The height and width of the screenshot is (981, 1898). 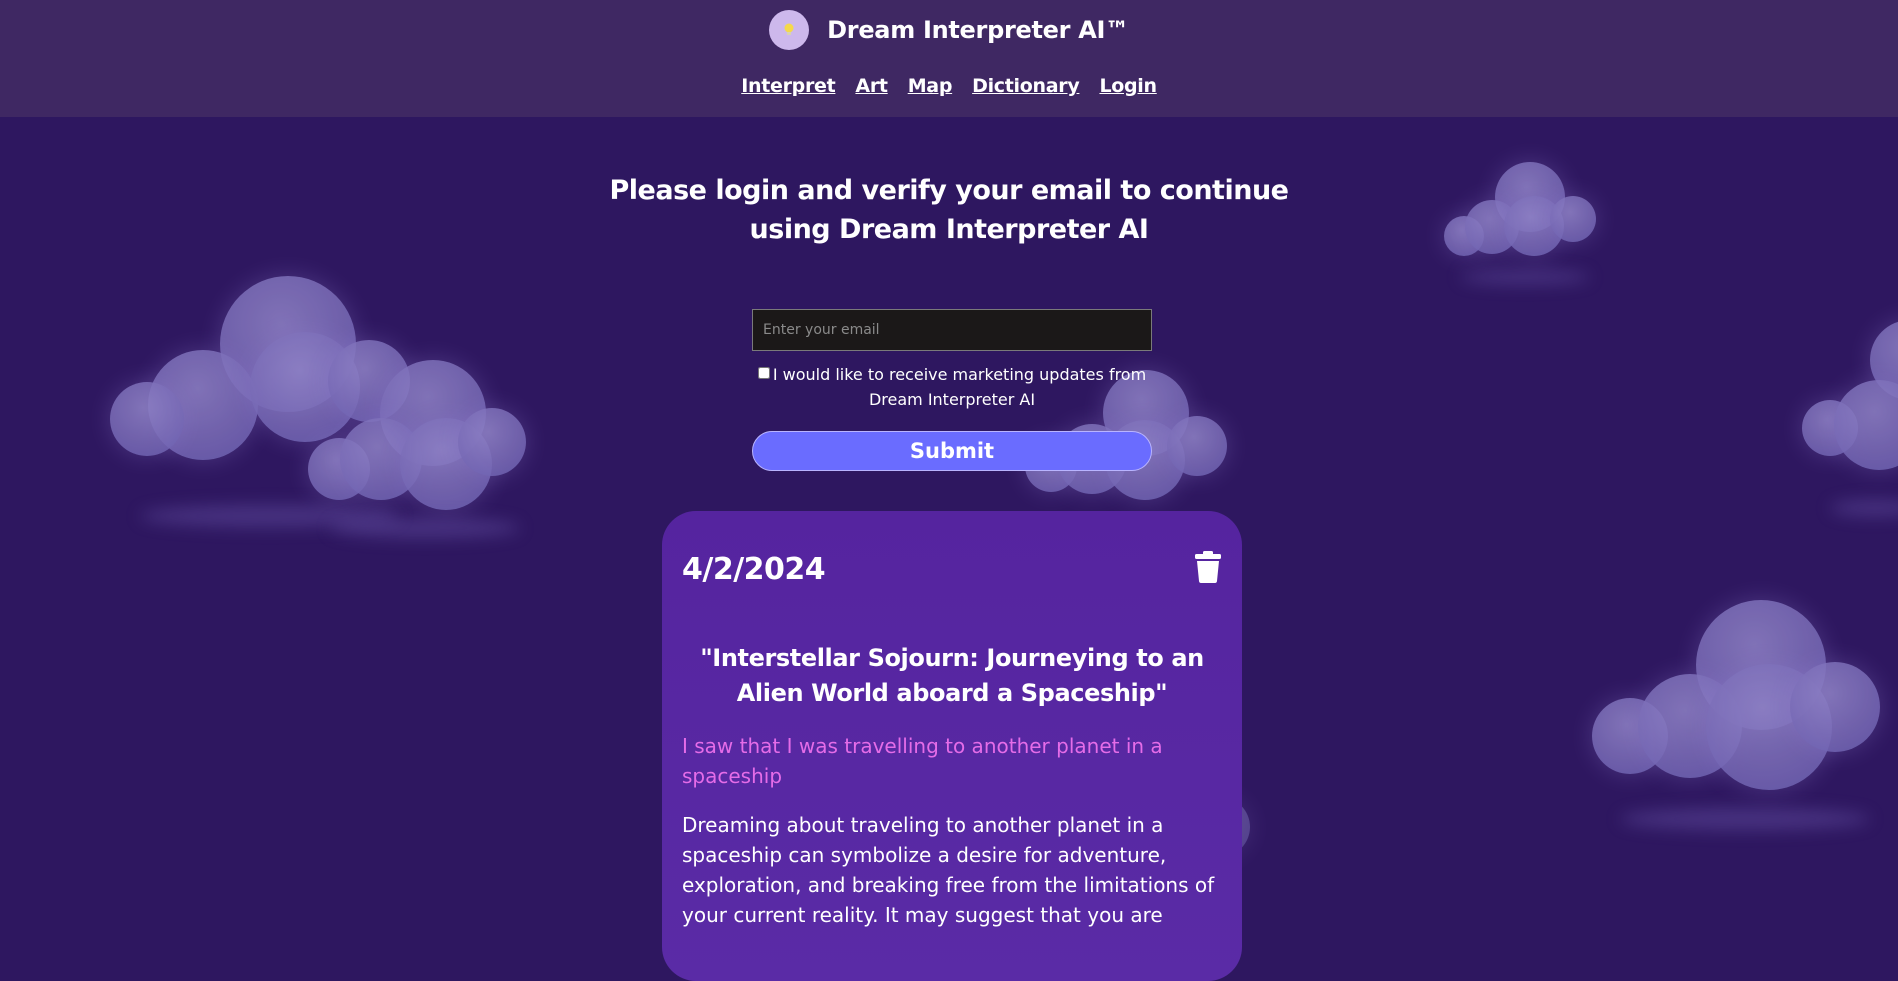 What do you see at coordinates (978, 30) in the screenshot?
I see `brand-title: Dream Interpreter AI™` at bounding box center [978, 30].